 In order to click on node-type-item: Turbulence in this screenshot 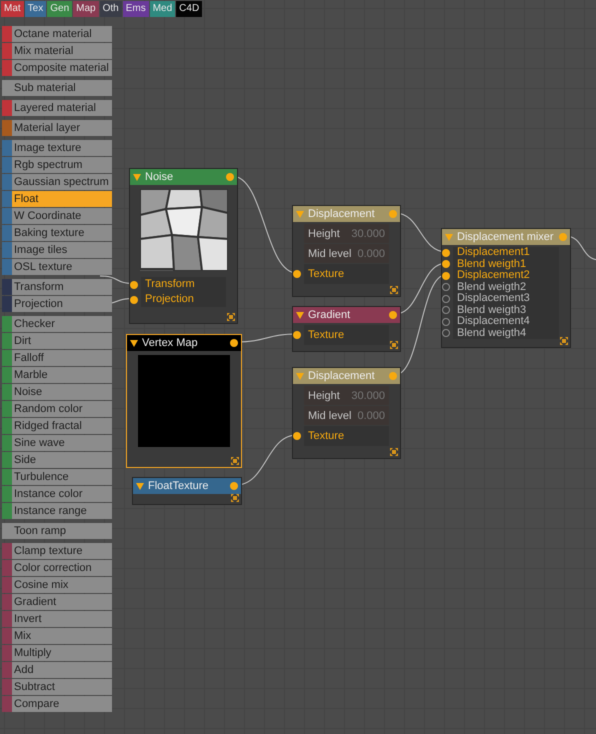, I will do `click(62, 477)`.